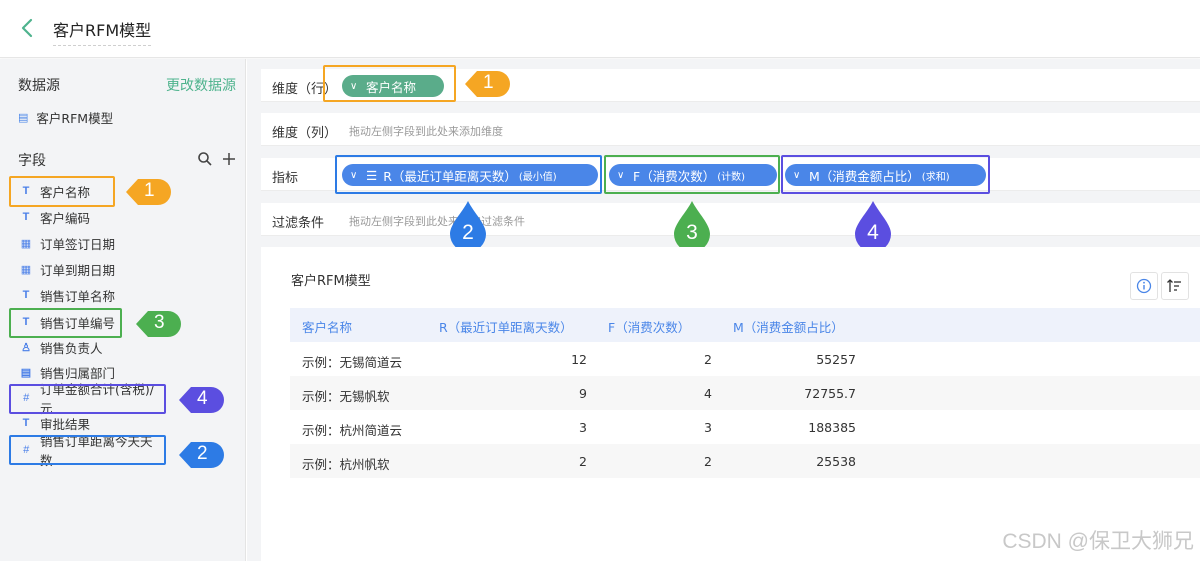 This screenshot has height=561, width=1200. Describe the element at coordinates (730, 129) in the screenshot. I see `cols-dimension-shelf: 维度（列） 拖动左侧字段到此处来添加维度` at that location.